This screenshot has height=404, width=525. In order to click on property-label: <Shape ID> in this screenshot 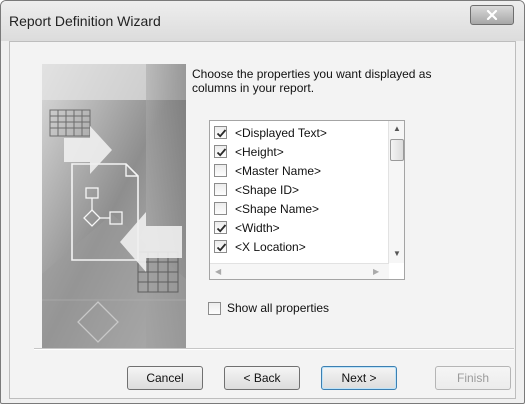, I will do `click(267, 189)`.